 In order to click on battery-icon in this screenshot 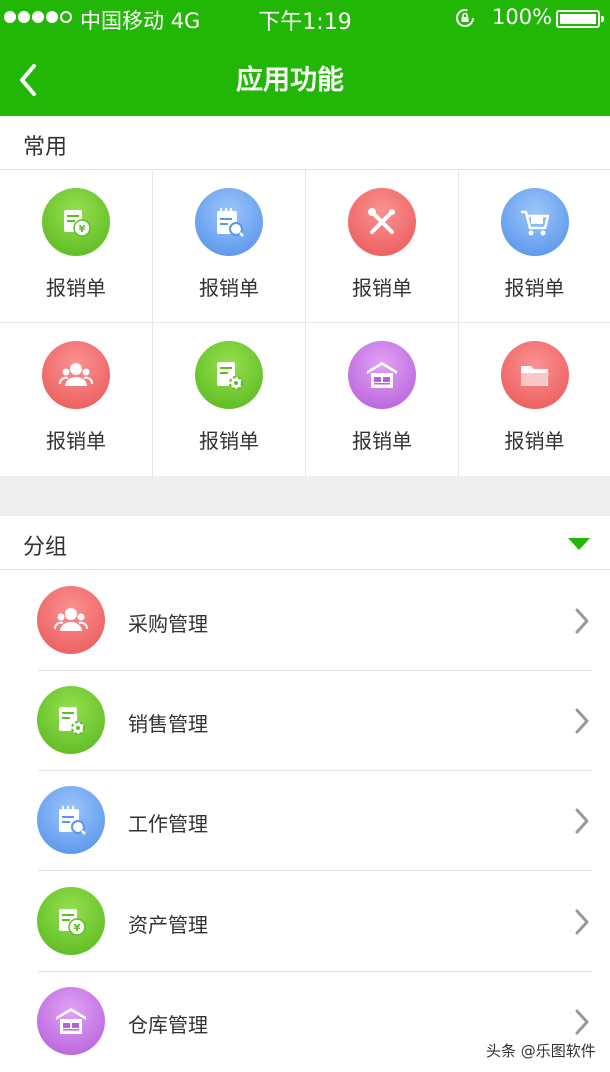, I will do `click(580, 19)`.